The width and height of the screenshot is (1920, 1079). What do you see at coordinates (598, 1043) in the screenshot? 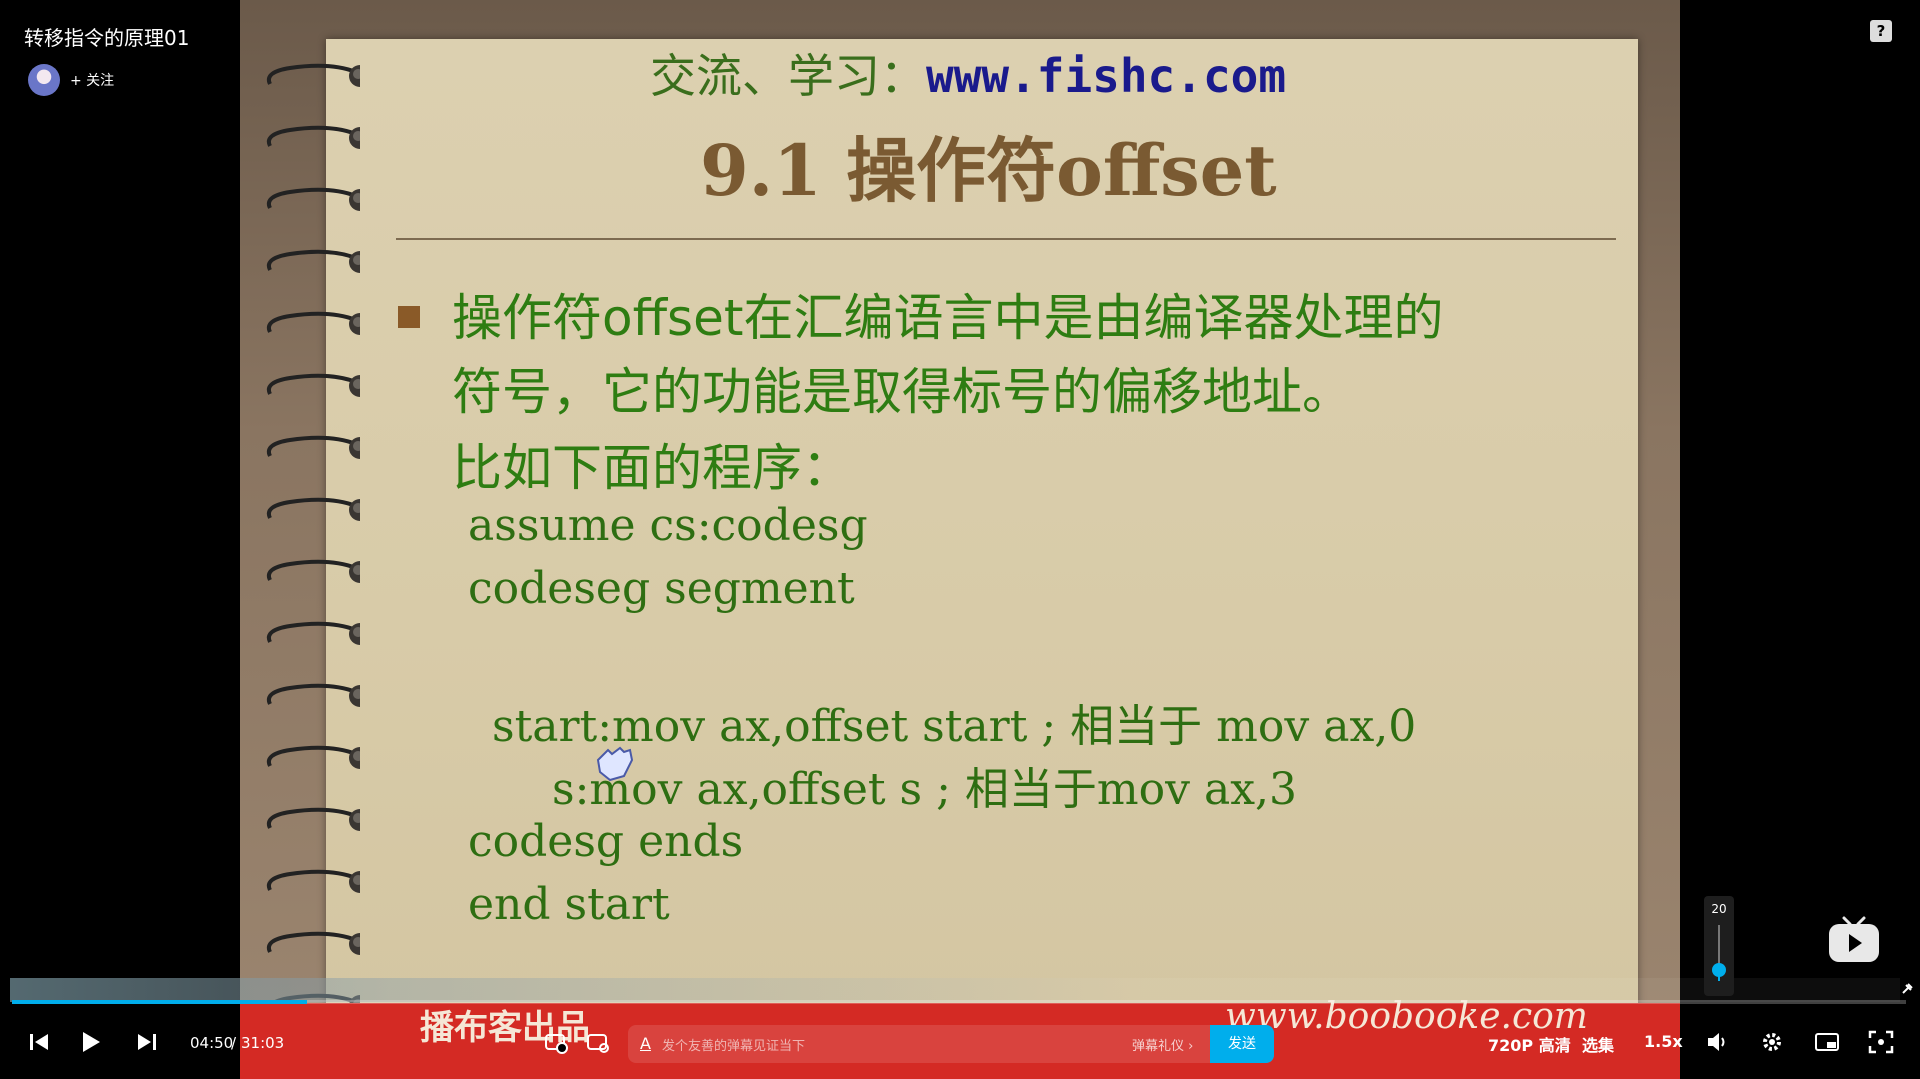
I see `danmaku-settings-icon` at bounding box center [598, 1043].